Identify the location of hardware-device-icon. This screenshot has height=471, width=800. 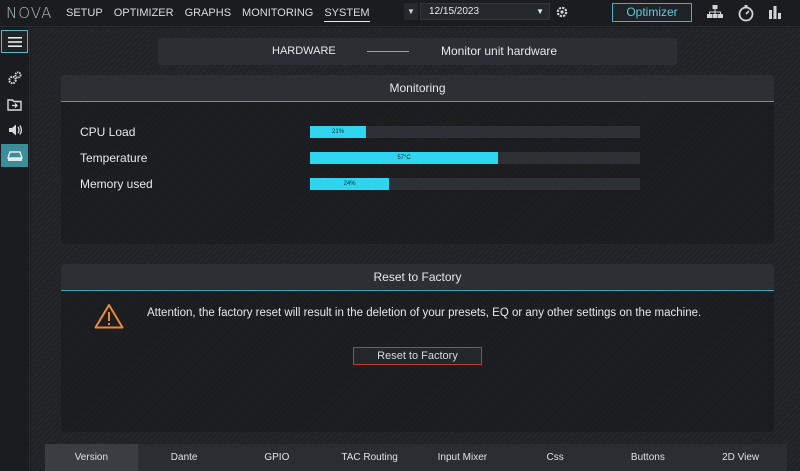
(14, 155).